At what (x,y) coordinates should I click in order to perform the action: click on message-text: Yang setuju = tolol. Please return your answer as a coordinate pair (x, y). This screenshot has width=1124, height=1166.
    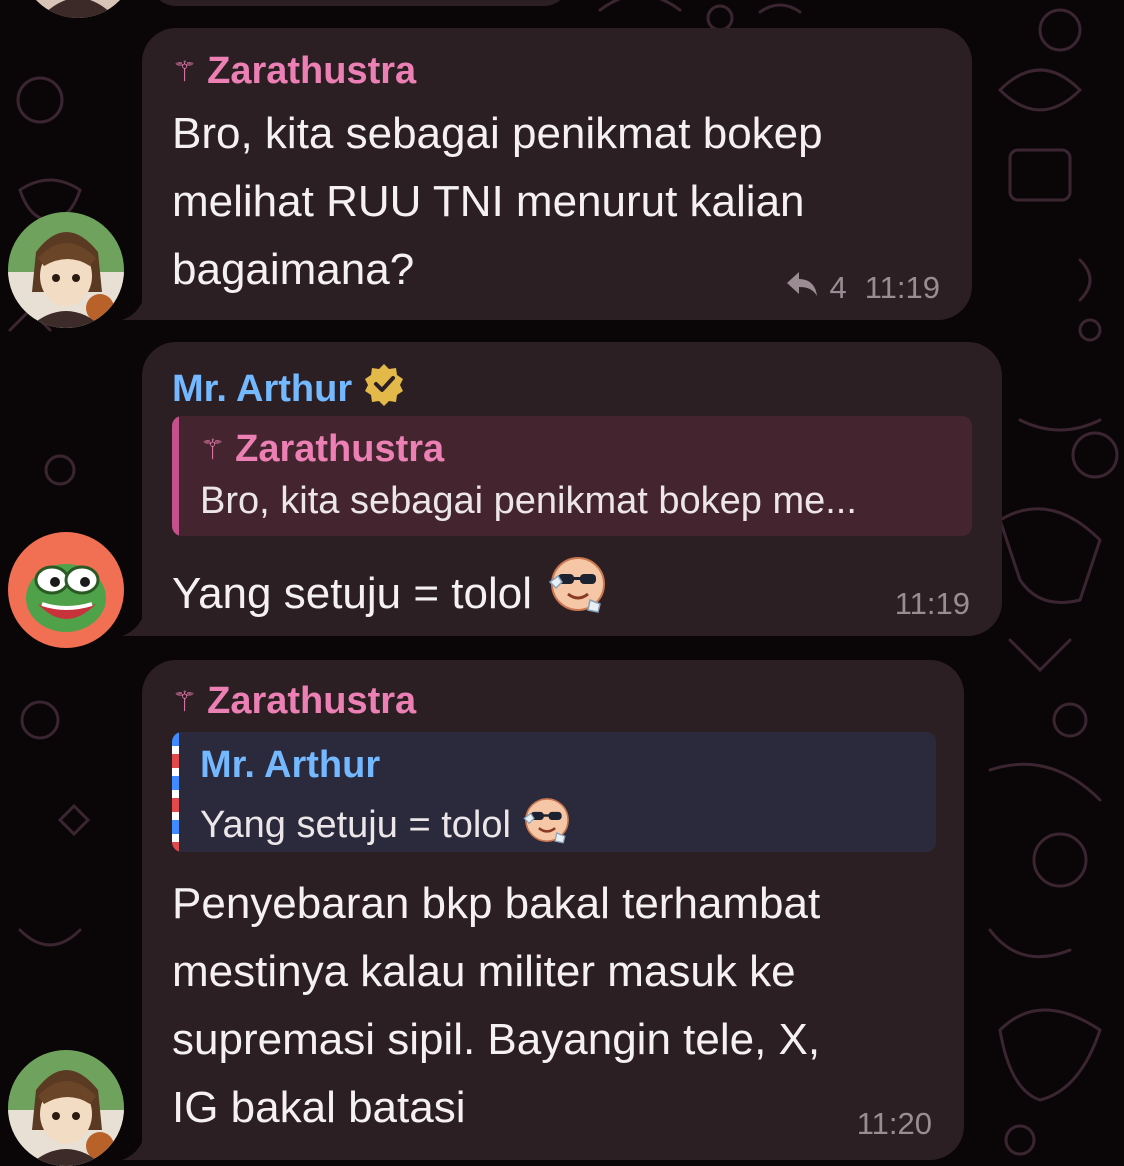
    Looking at the image, I should click on (391, 594).